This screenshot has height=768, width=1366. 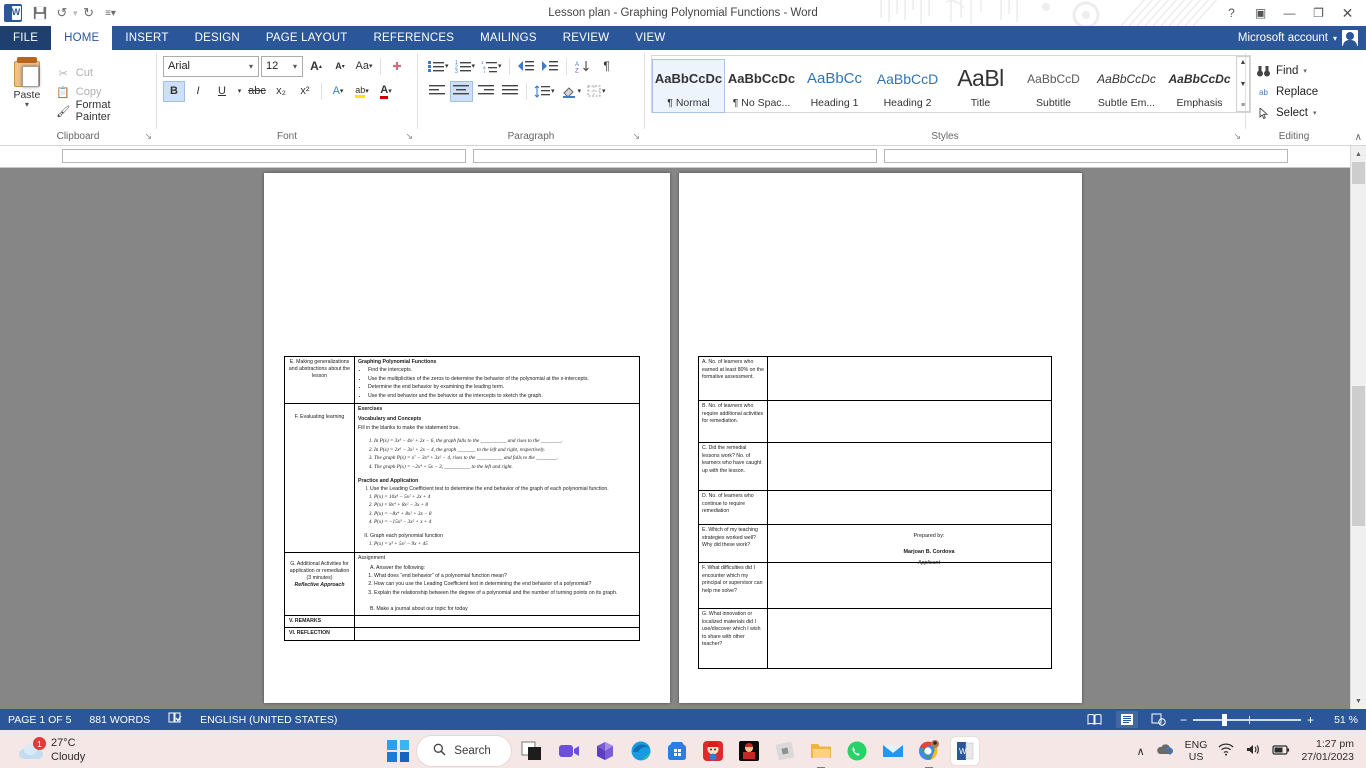 I want to click on tab-file: FILE, so click(x=26, y=38).